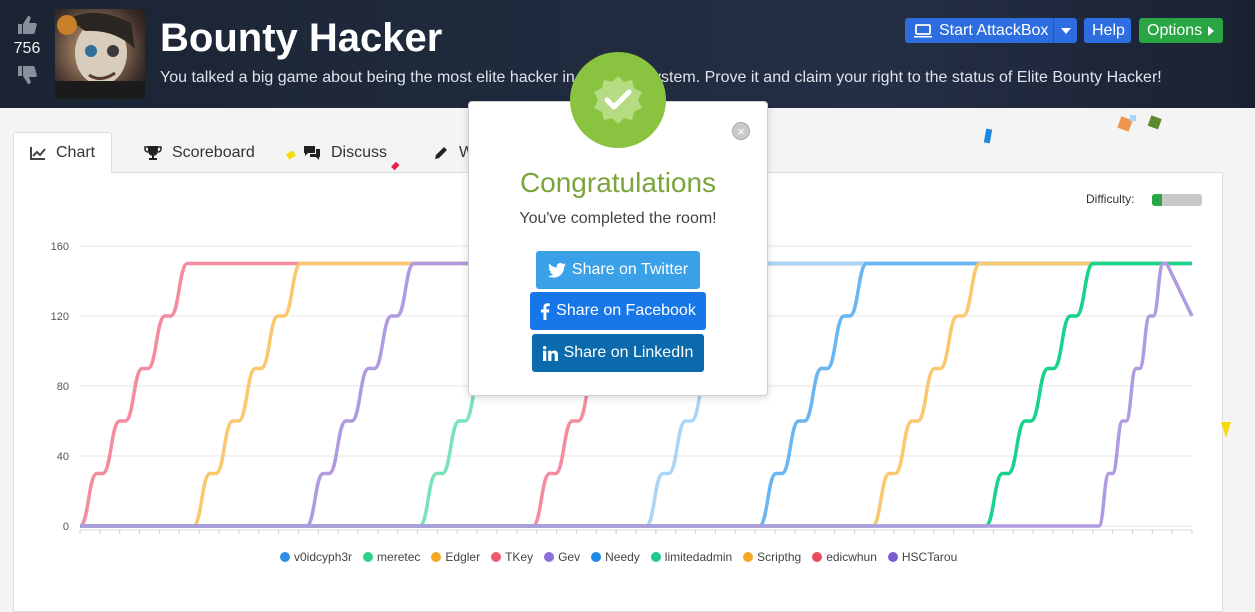 The height and width of the screenshot is (612, 1255). I want to click on share-linkedin-button: Share on LinkedIn, so click(618, 353).